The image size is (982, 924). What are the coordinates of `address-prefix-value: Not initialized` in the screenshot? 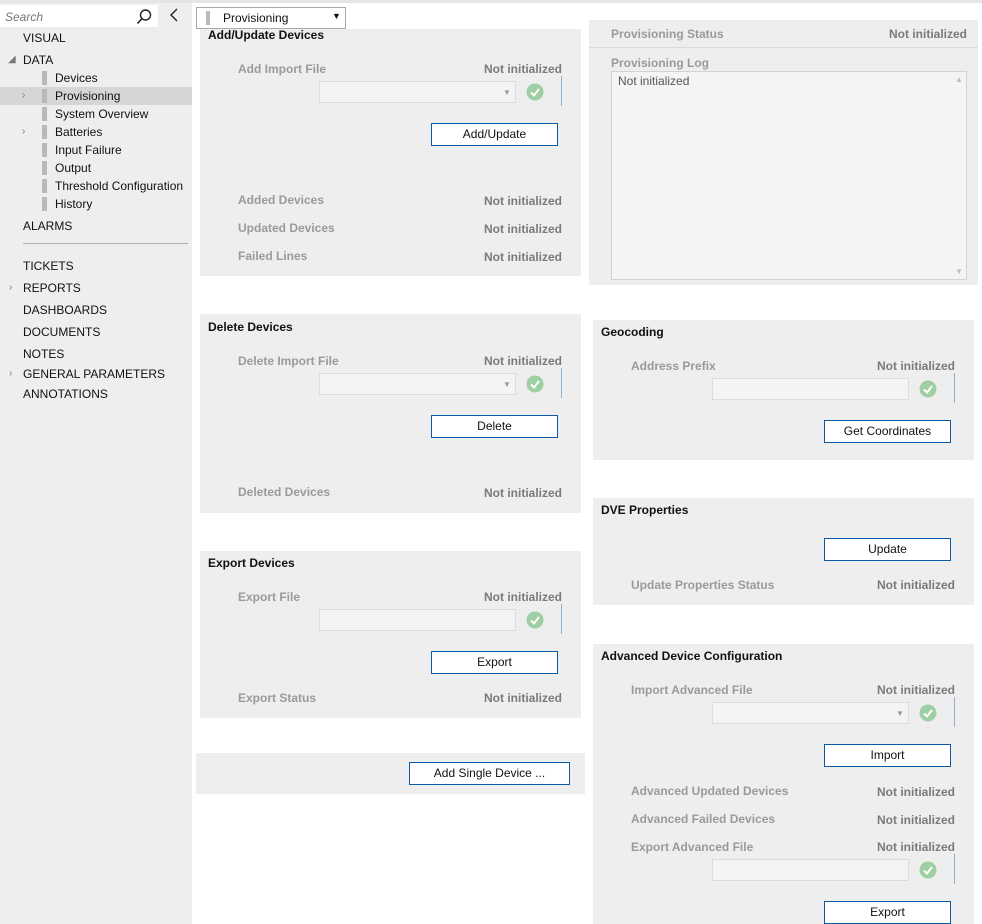 It's located at (916, 366).